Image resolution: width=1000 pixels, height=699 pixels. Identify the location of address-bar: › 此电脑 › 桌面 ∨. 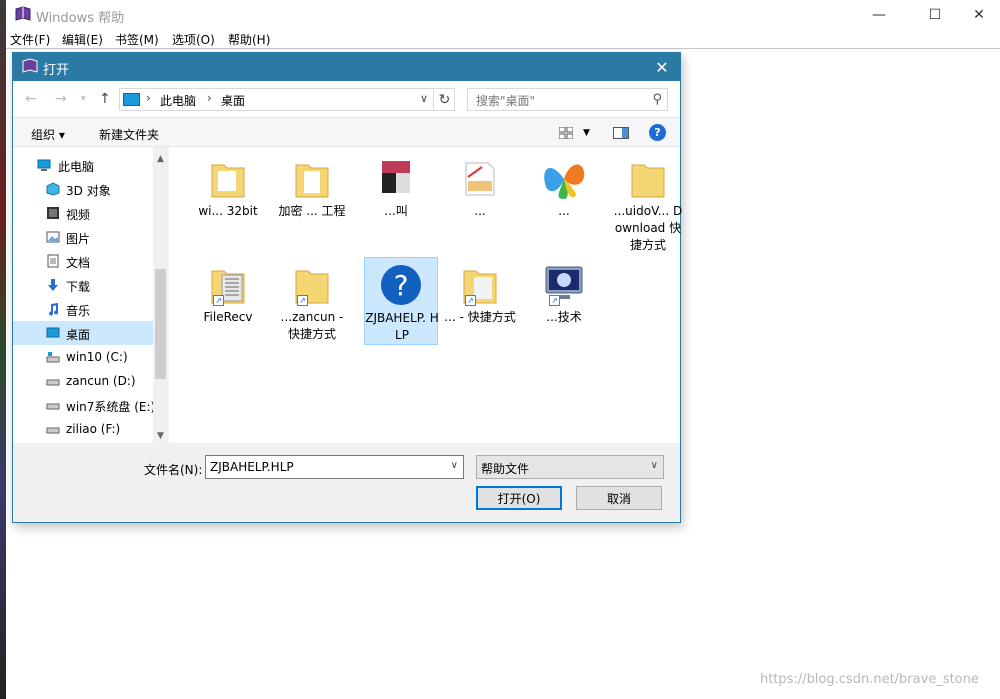
(287, 99).